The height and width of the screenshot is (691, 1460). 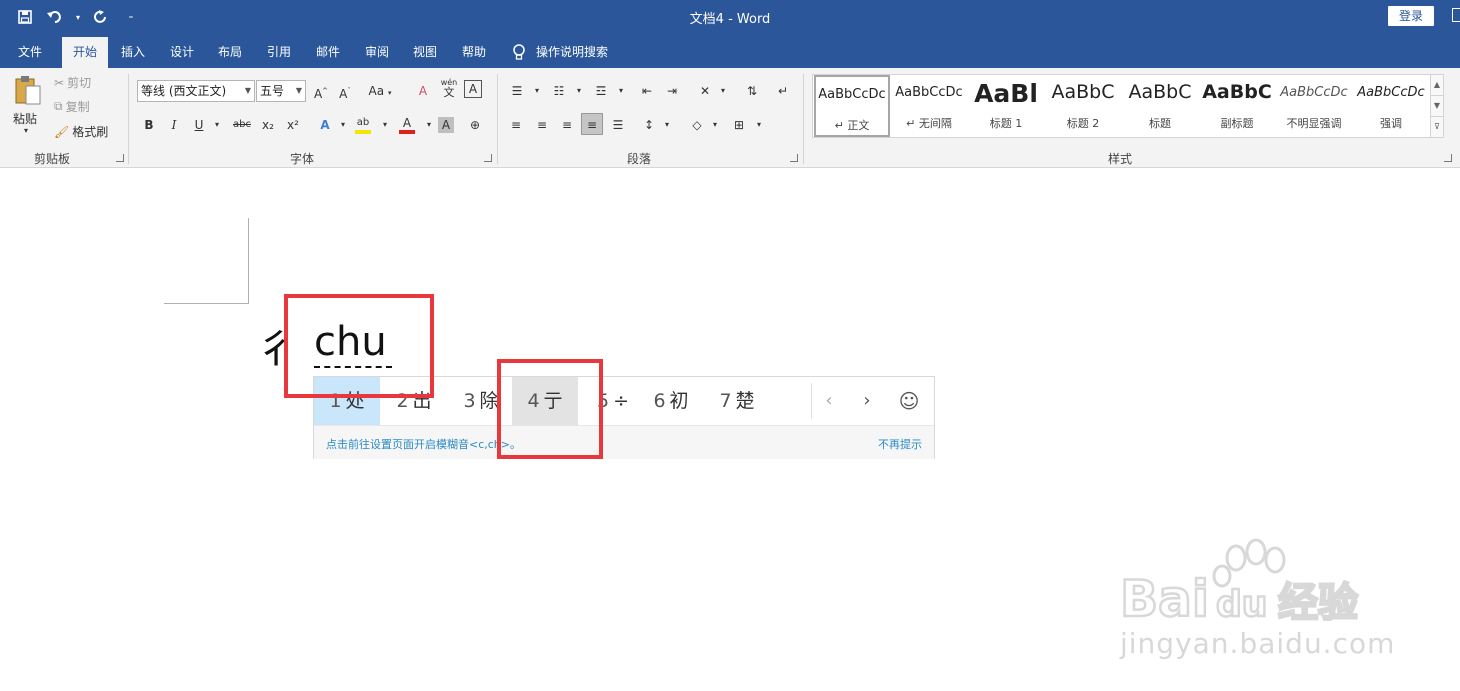 What do you see at coordinates (25, 118) in the screenshot?
I see `paste-button: 粘贴` at bounding box center [25, 118].